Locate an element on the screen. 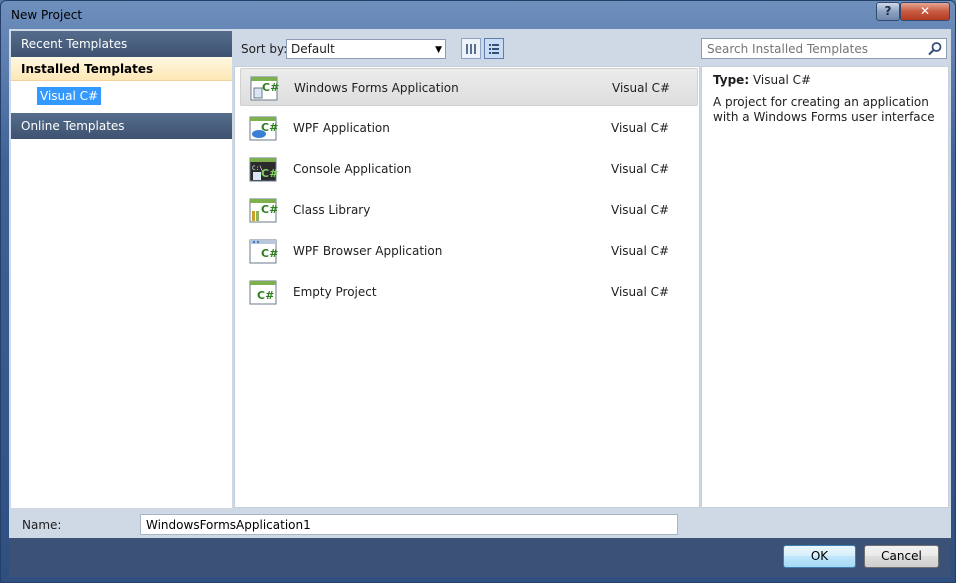  template-name: Console Application is located at coordinates (352, 169).